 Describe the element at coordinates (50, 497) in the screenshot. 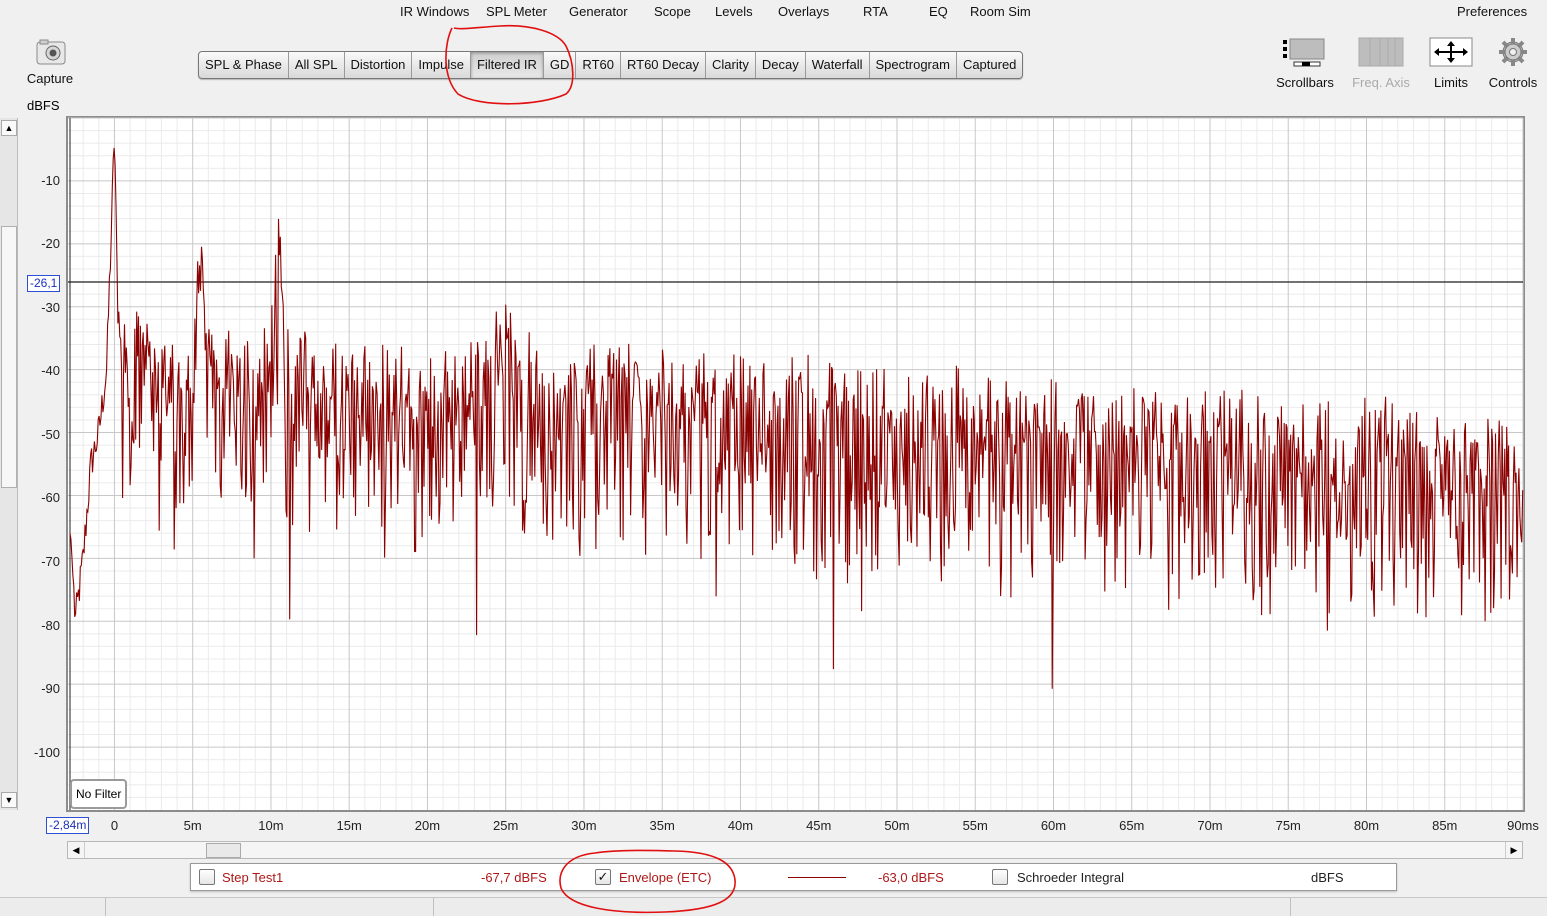

I see `y-tick-label: -60` at that location.